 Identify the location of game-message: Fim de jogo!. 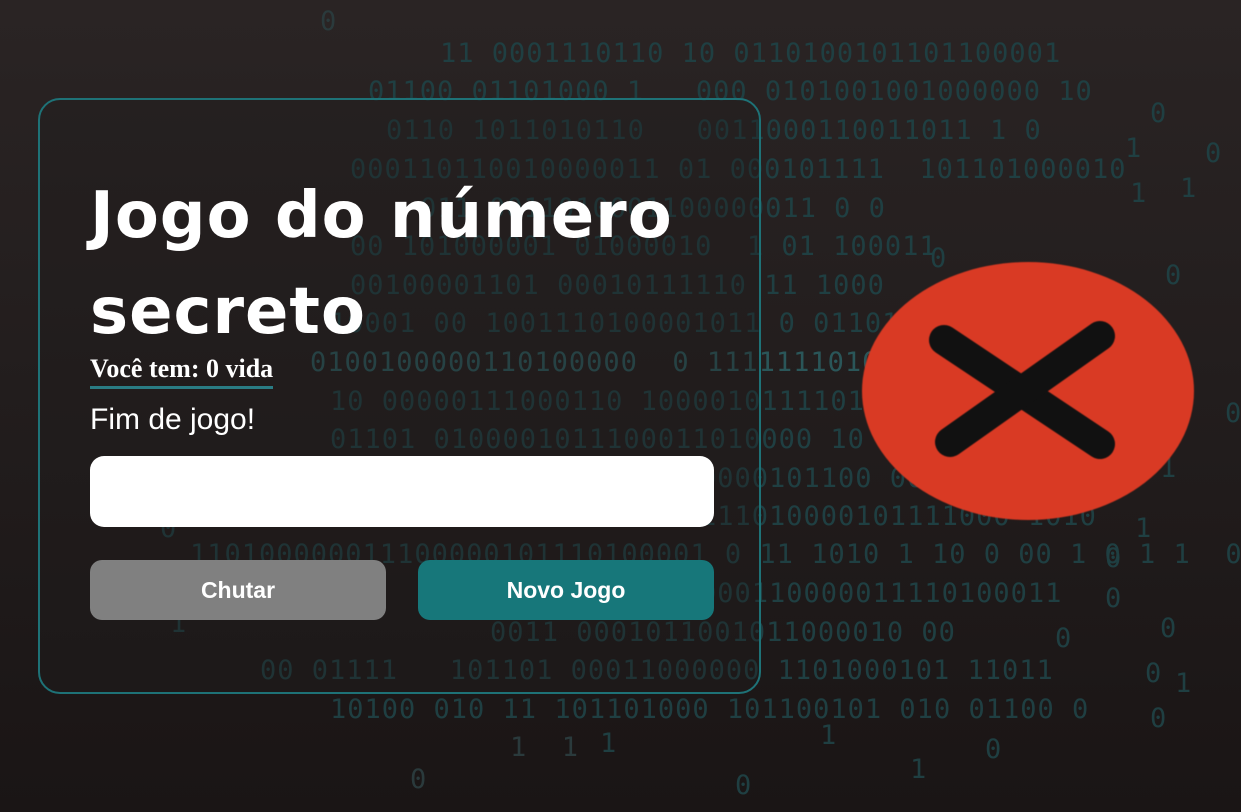
(173, 419).